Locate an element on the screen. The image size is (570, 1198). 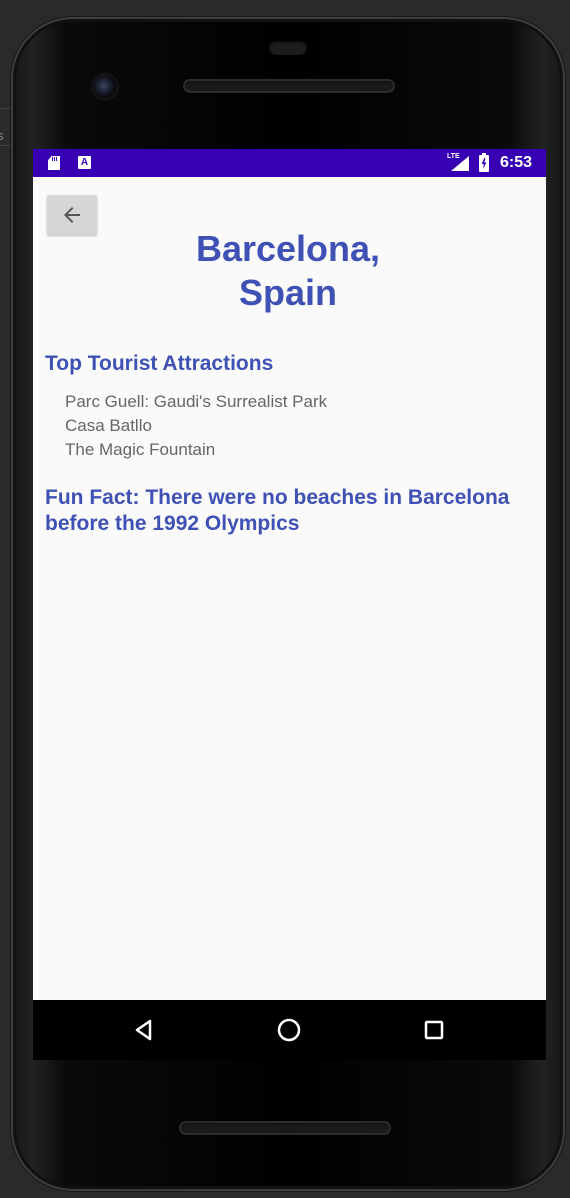
attraction-item: Parc Guell: Gaudi's Surrealist Park is located at coordinates (196, 401).